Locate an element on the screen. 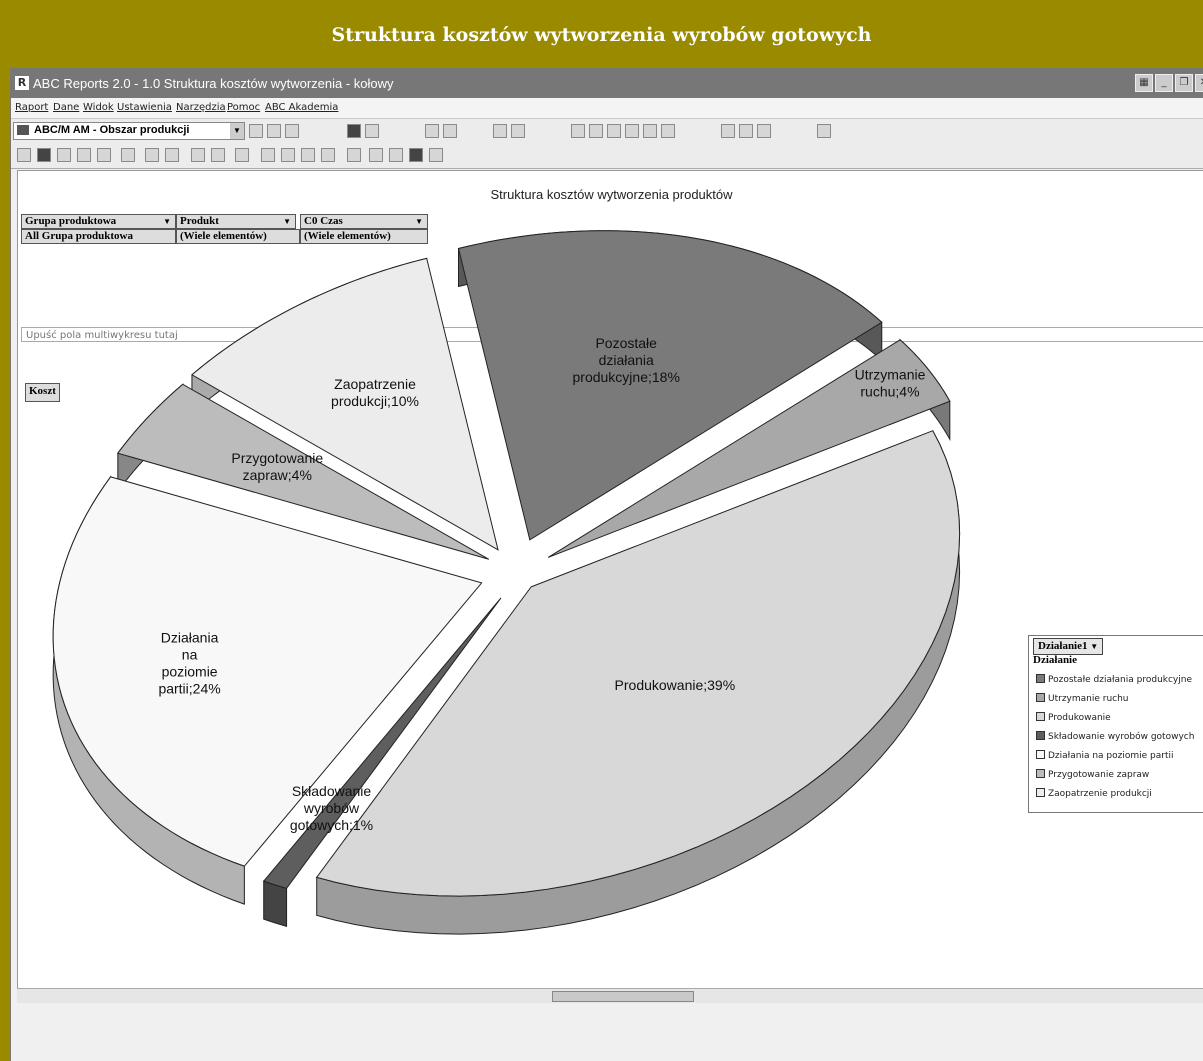  pie-slice-label: Produkowanie;39% is located at coordinates (675, 685).